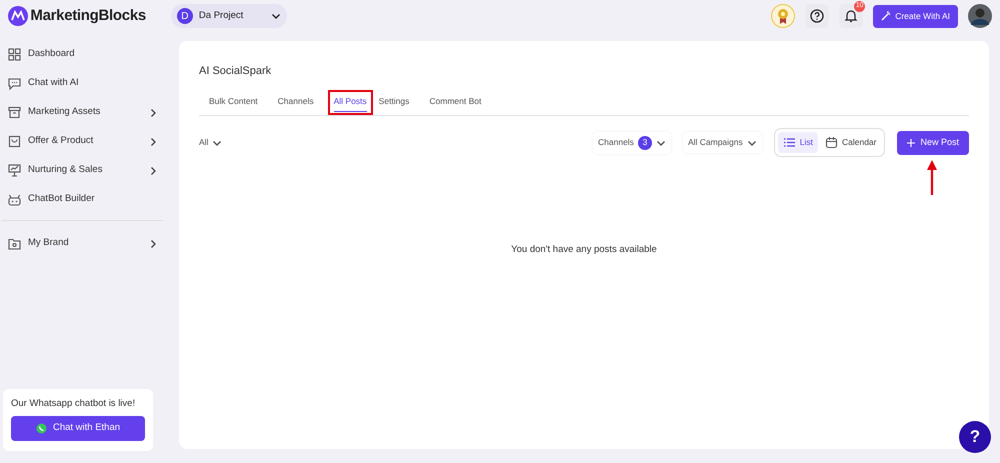 This screenshot has height=463, width=1000. I want to click on view-tab: List, so click(798, 143).